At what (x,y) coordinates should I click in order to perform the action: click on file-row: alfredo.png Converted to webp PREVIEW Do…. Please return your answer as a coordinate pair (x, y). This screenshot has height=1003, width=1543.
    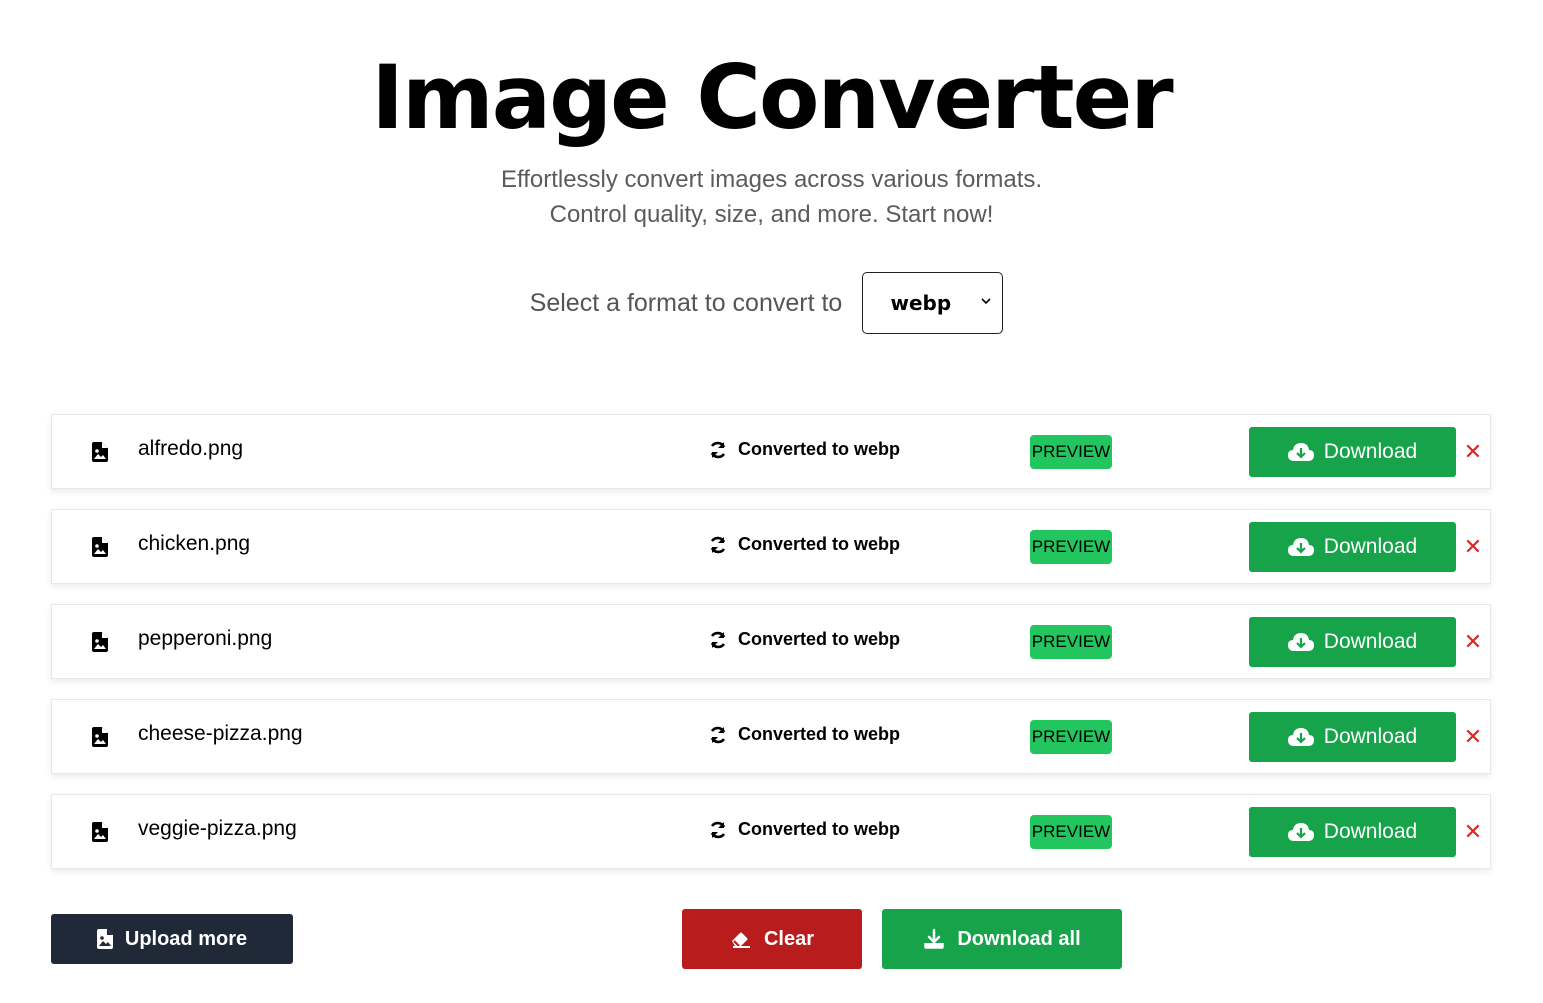
    Looking at the image, I should click on (771, 451).